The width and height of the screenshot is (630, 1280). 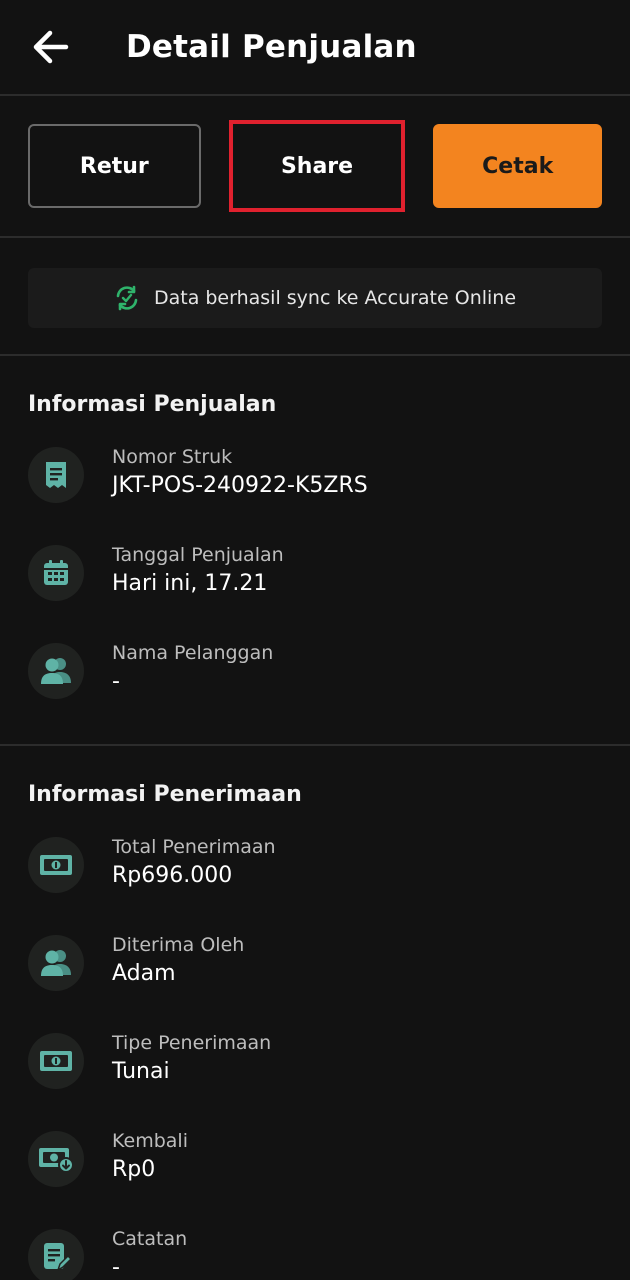 I want to click on page-title: Detail Penjualan, so click(x=271, y=47).